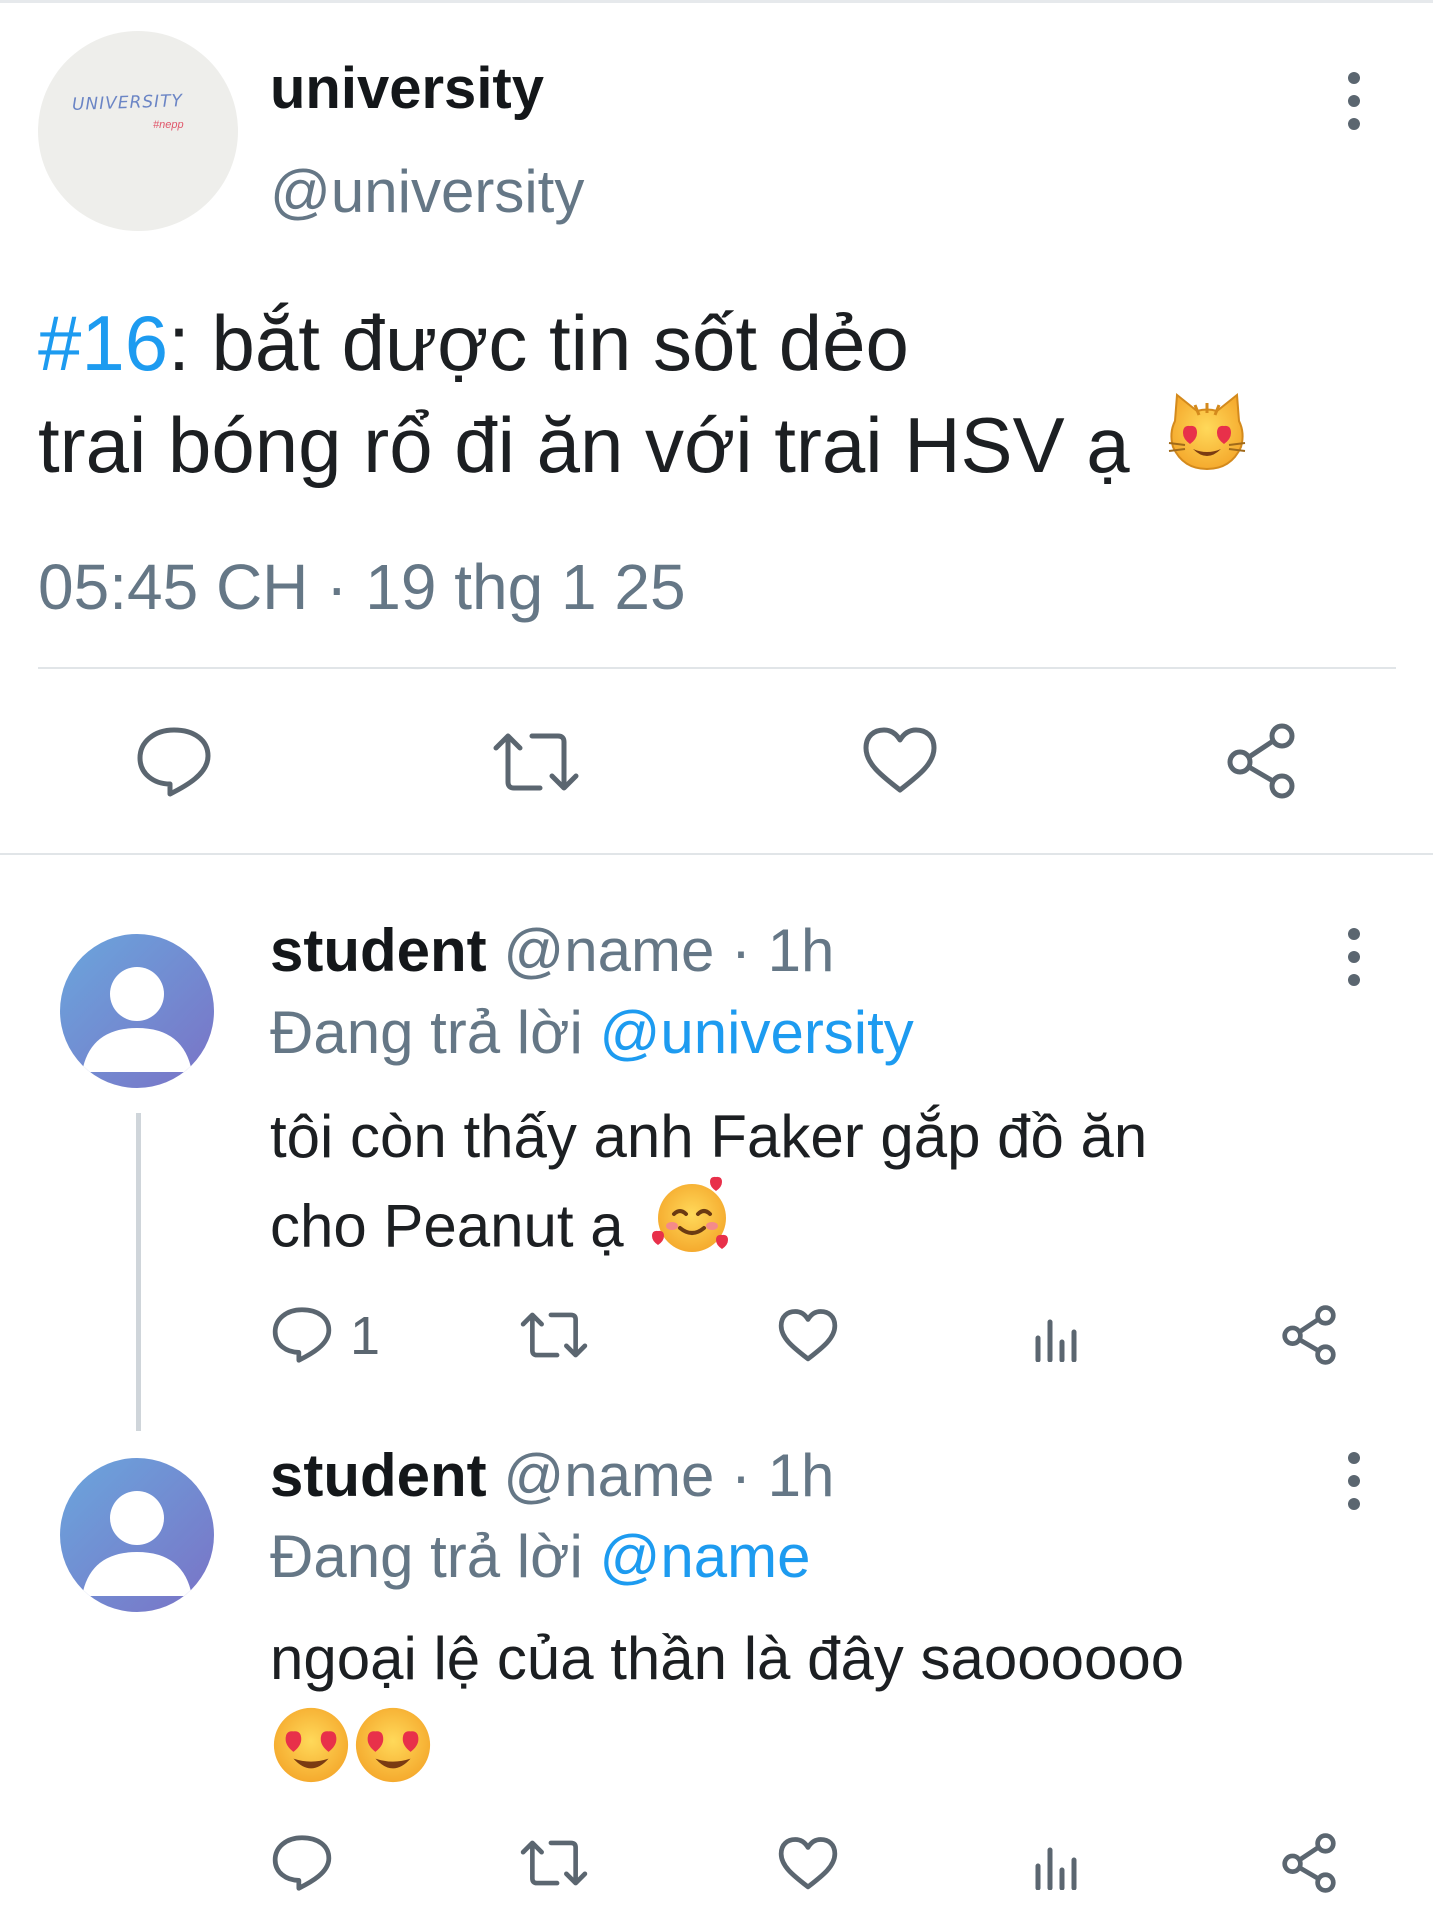 Image resolution: width=1433 pixels, height=1920 pixels. I want to click on top-divider, so click(716, 1).